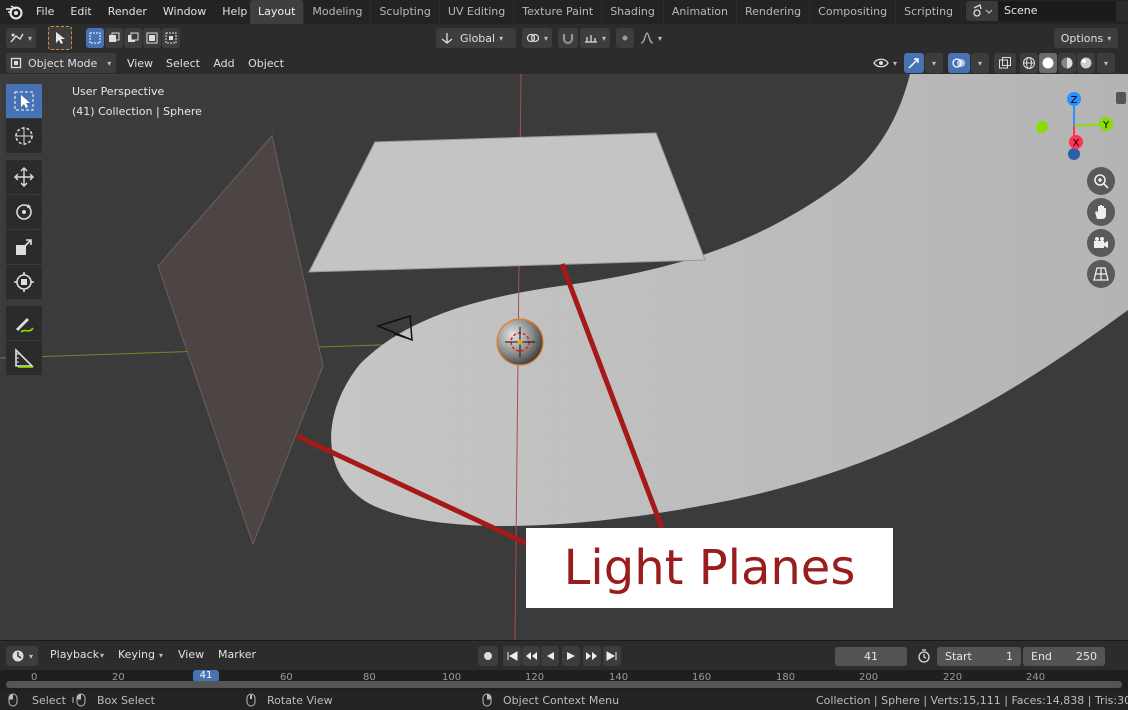 Image resolution: width=1128 pixels, height=710 pixels. I want to click on record-icon, so click(488, 656).